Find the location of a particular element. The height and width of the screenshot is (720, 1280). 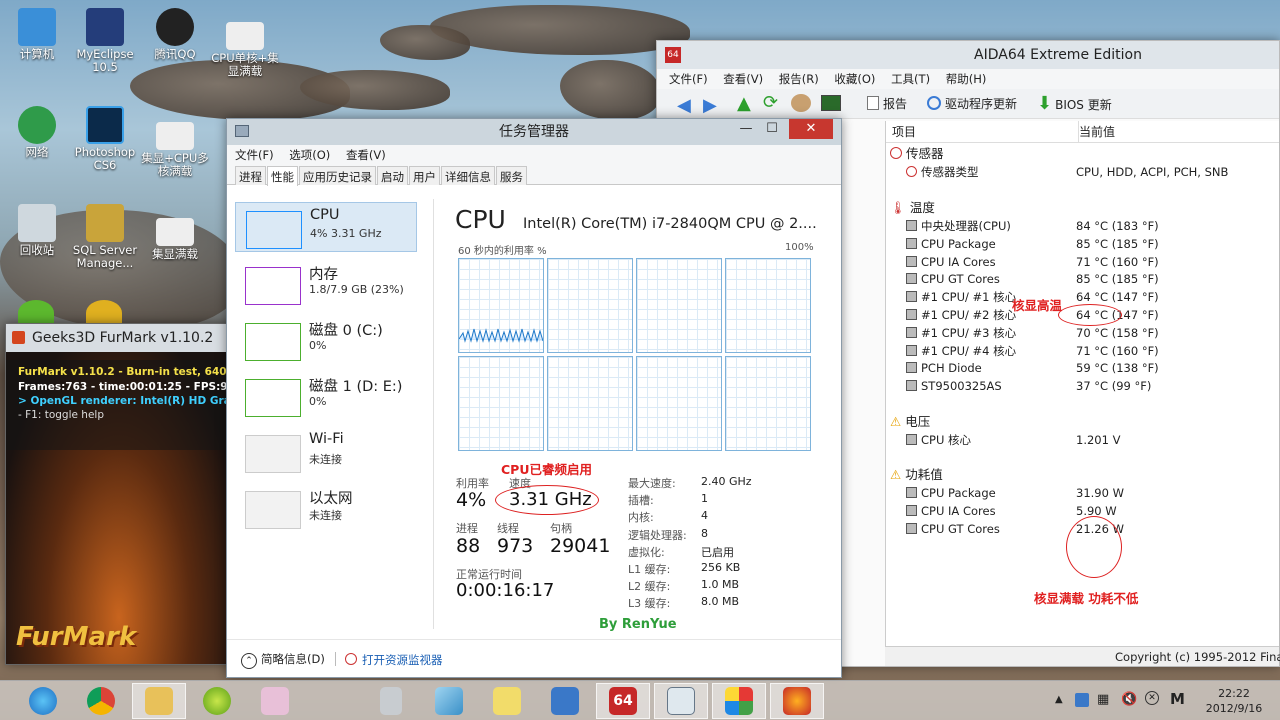

temperature-row: PCH Diode 59 °C (138 °F) is located at coordinates (1081, 368).